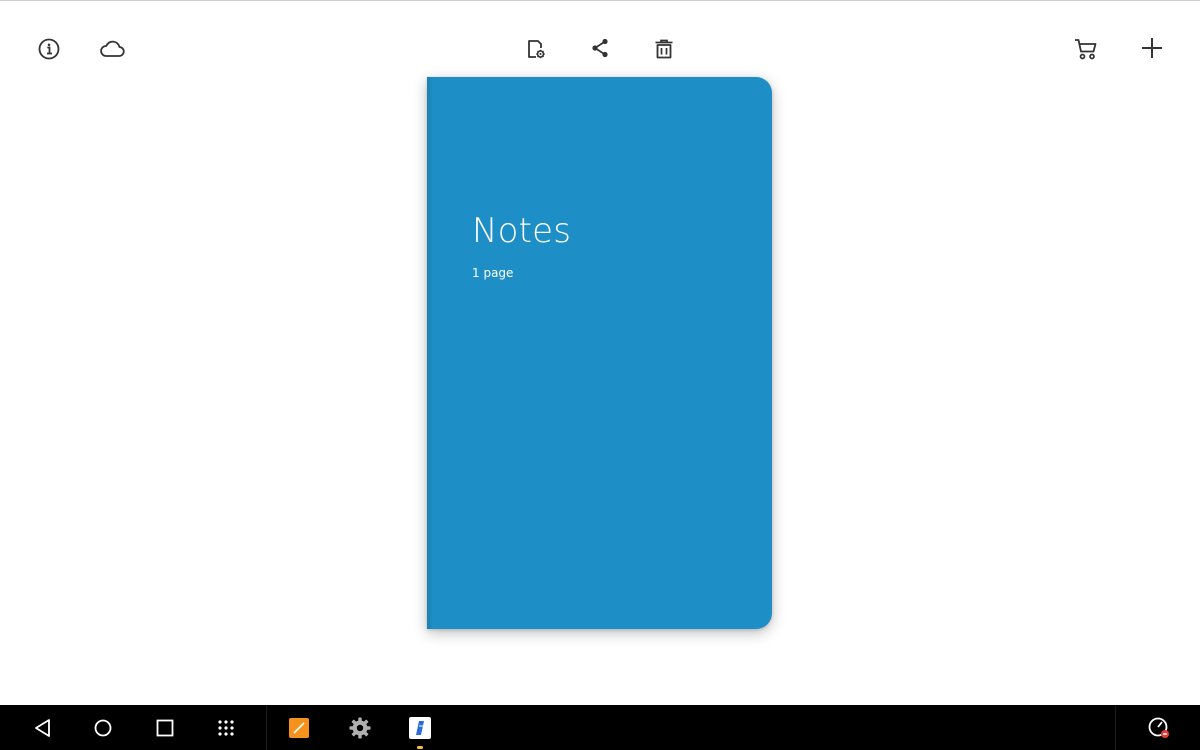 The image size is (1200, 750). Describe the element at coordinates (430, 353) in the screenshot. I see `notebook-spine` at that location.